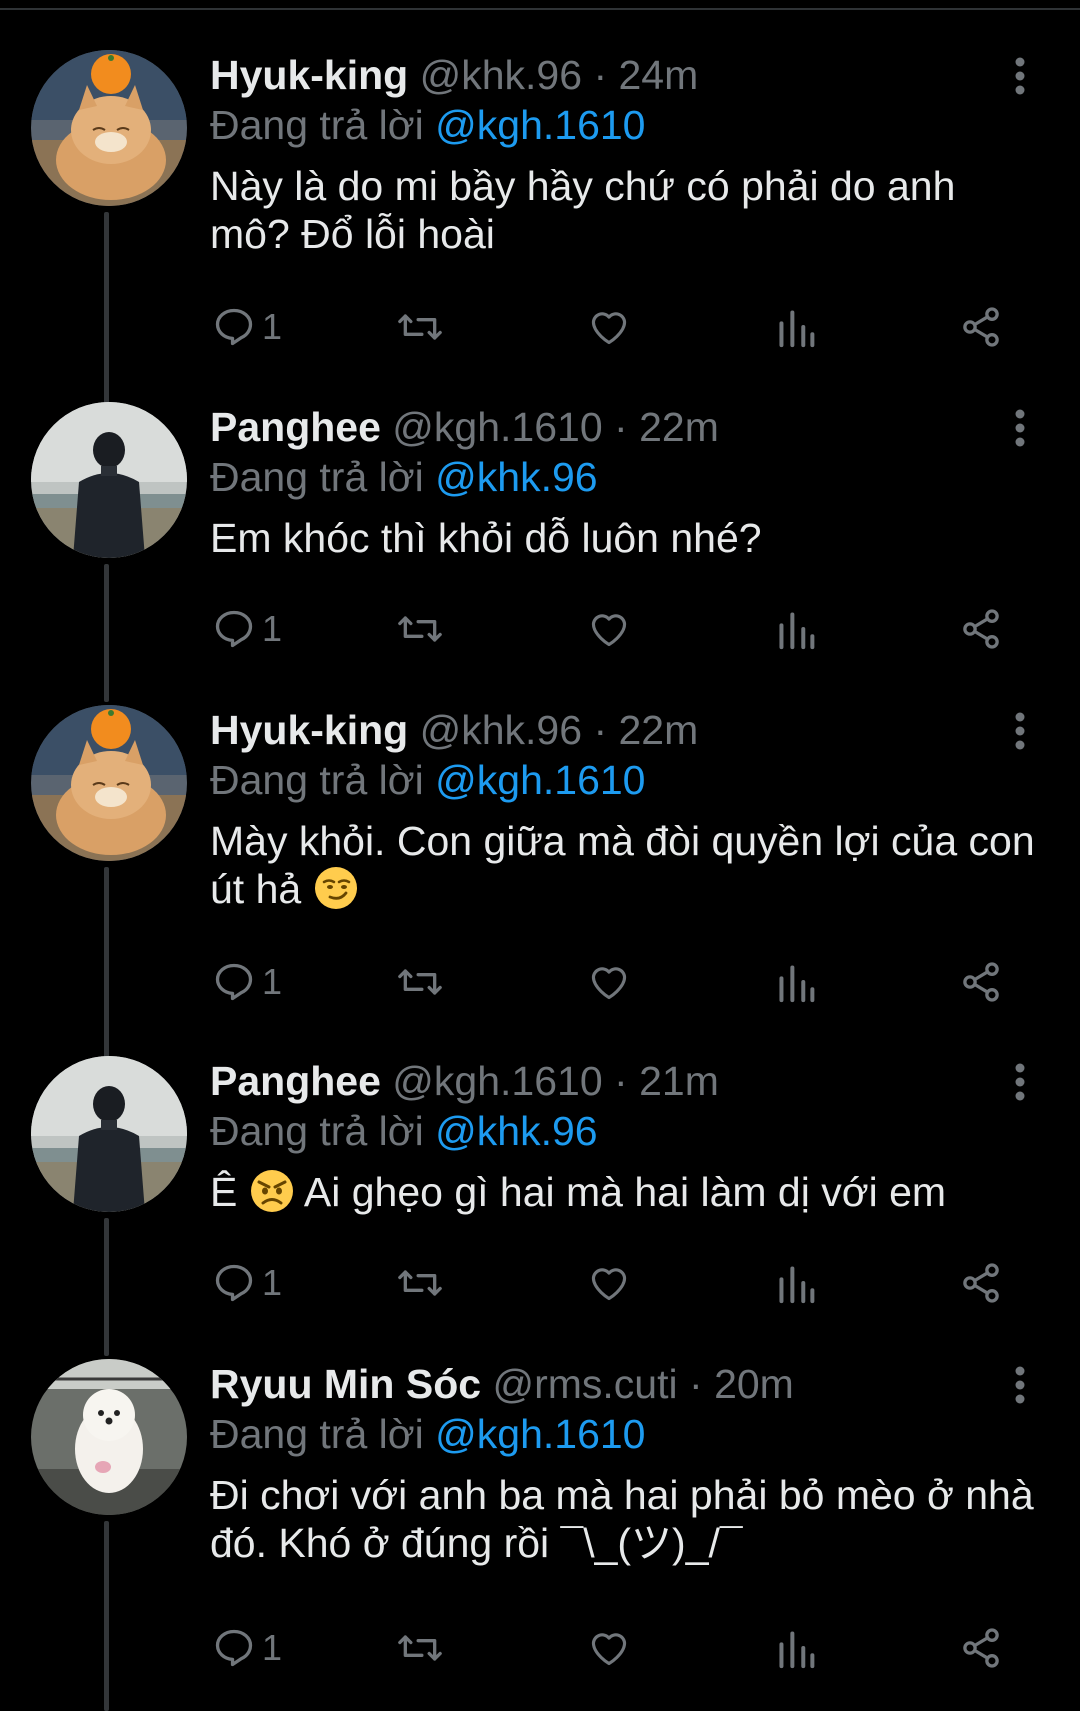  I want to click on tweet-text: Ê Ai ghẹo gì hai mà hai làm dị với em, so click(625, 1192).